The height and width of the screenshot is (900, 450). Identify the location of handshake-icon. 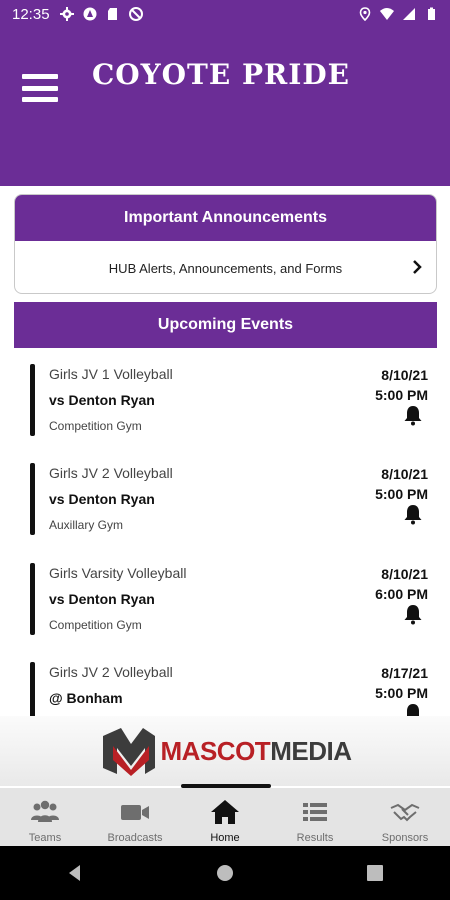
(405, 812).